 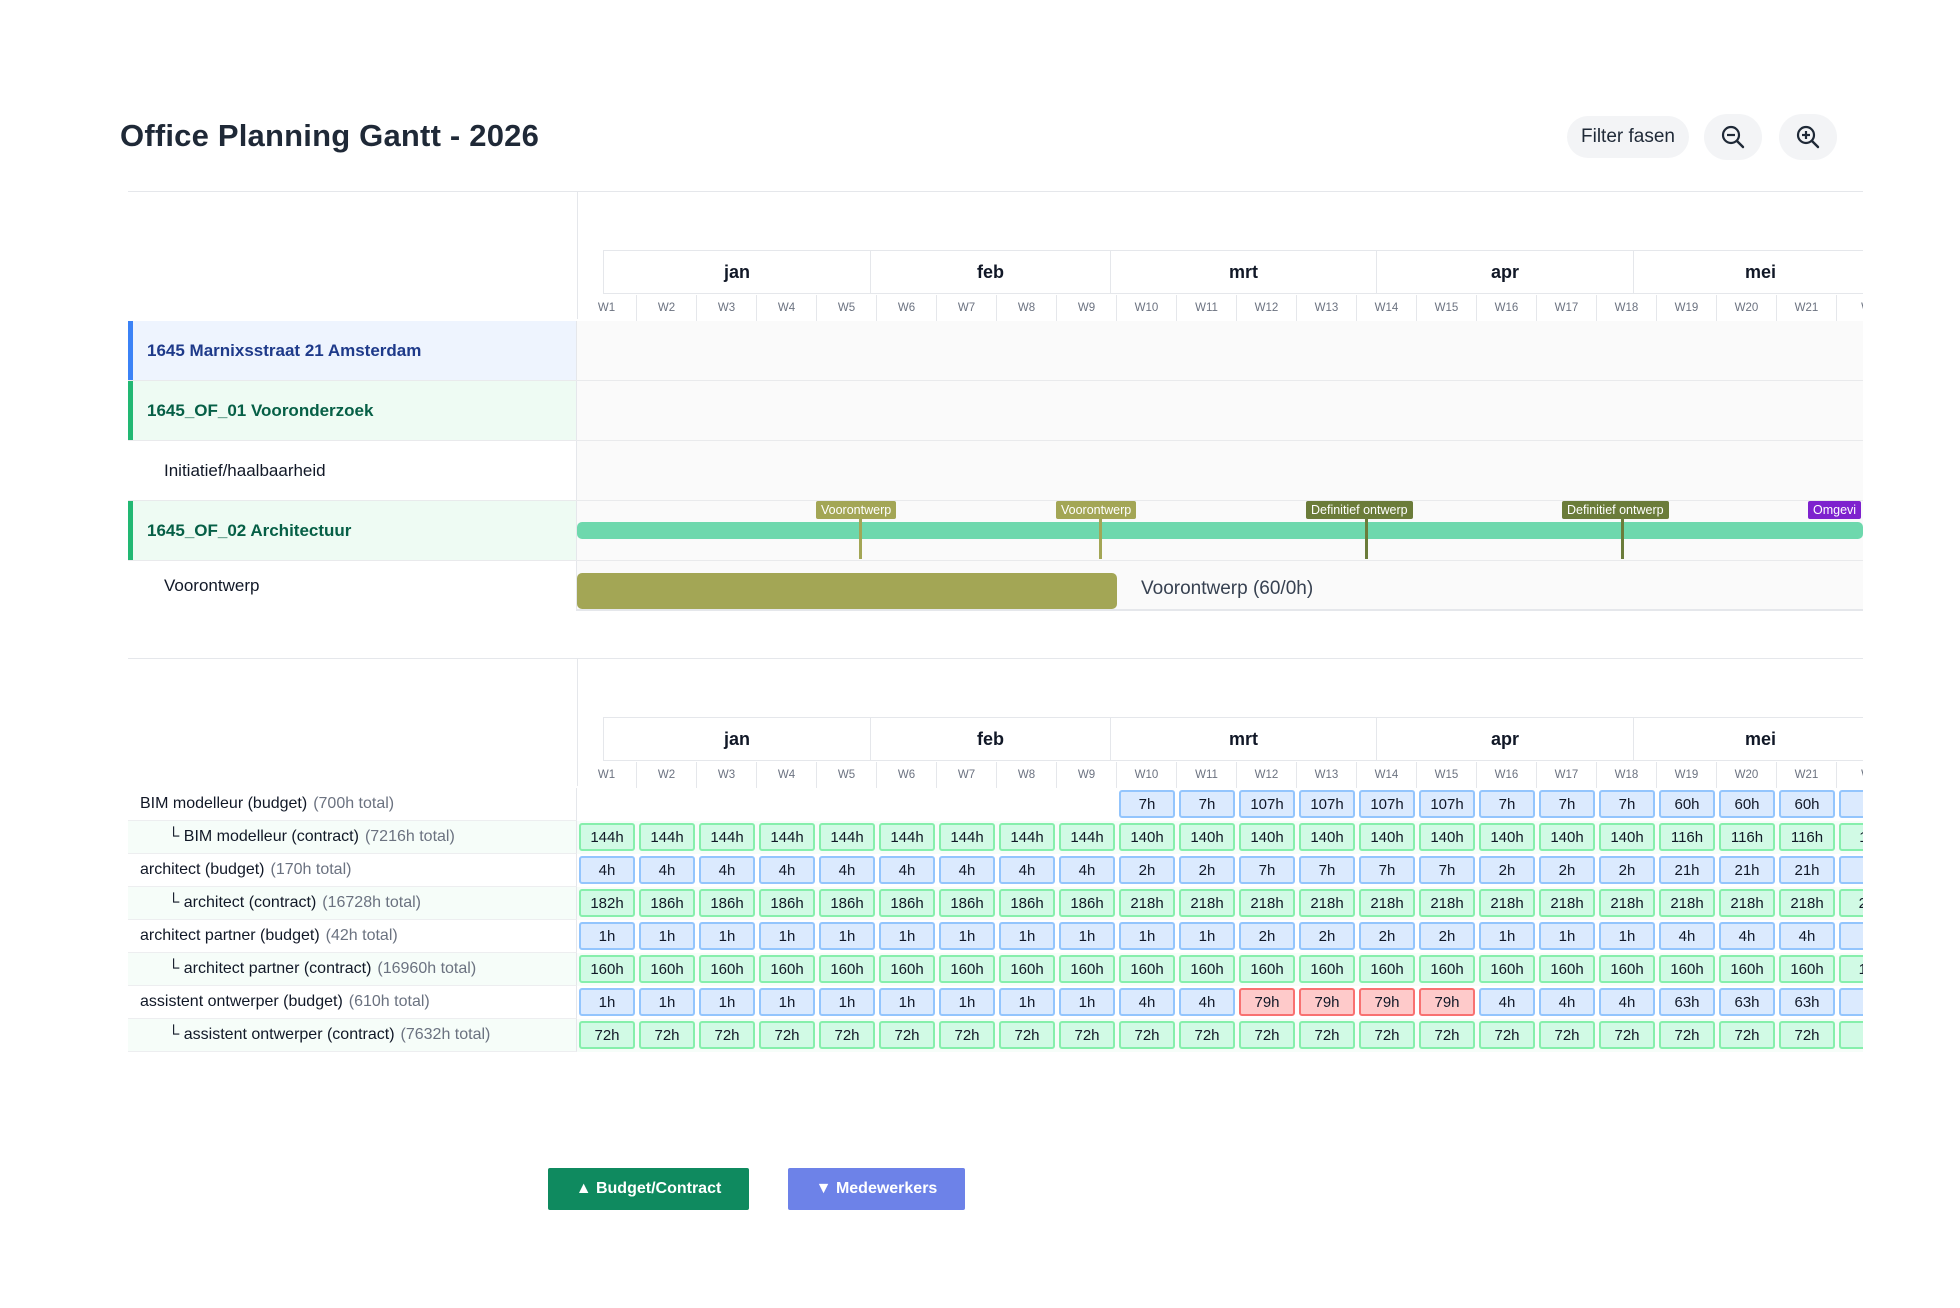 What do you see at coordinates (1807, 804) in the screenshot?
I see `hours-cell: 60h` at bounding box center [1807, 804].